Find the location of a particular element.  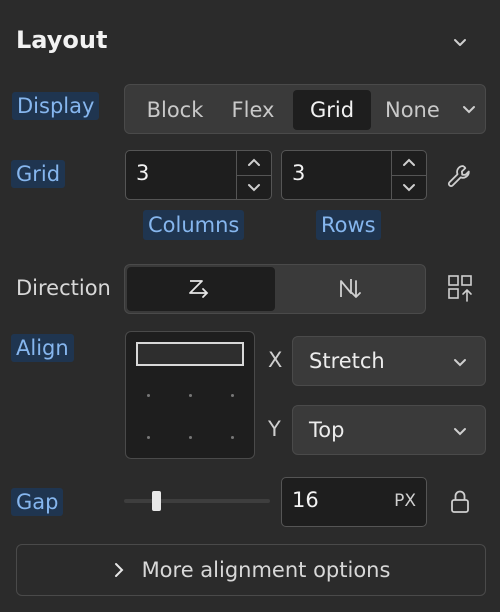

direction-column is located at coordinates (349, 289).